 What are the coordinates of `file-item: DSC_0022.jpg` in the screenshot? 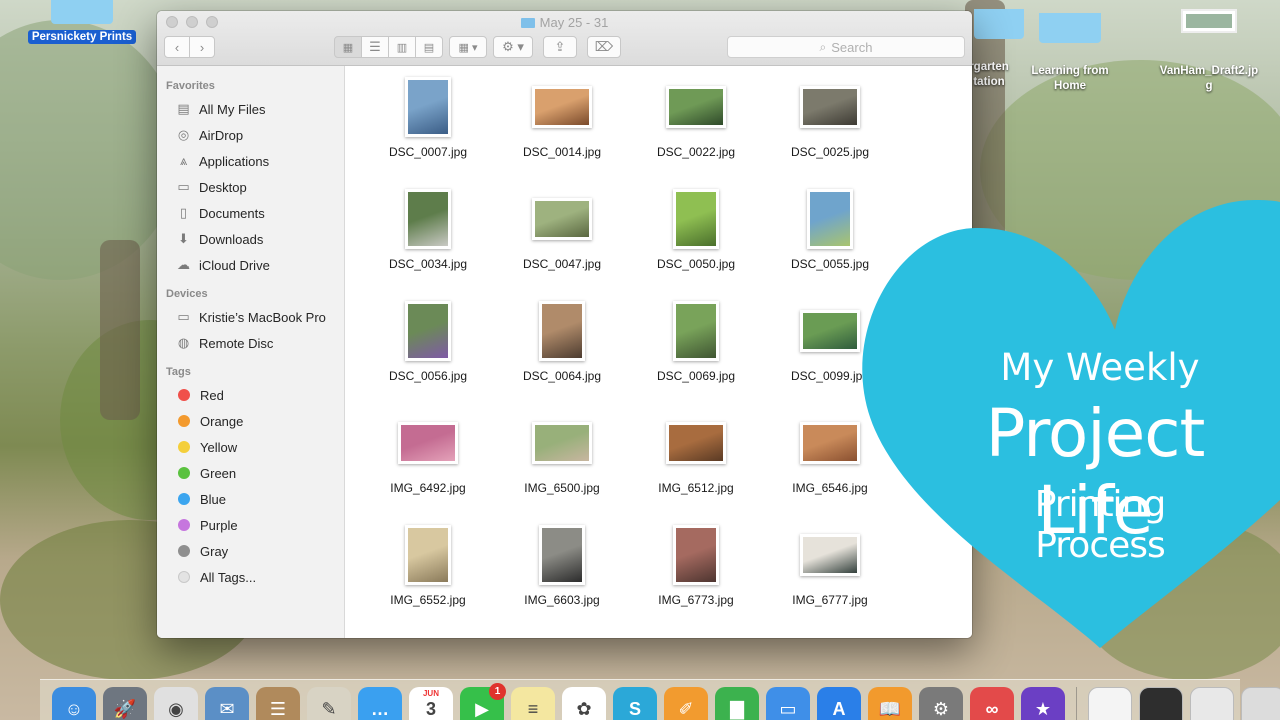 It's located at (696, 130).